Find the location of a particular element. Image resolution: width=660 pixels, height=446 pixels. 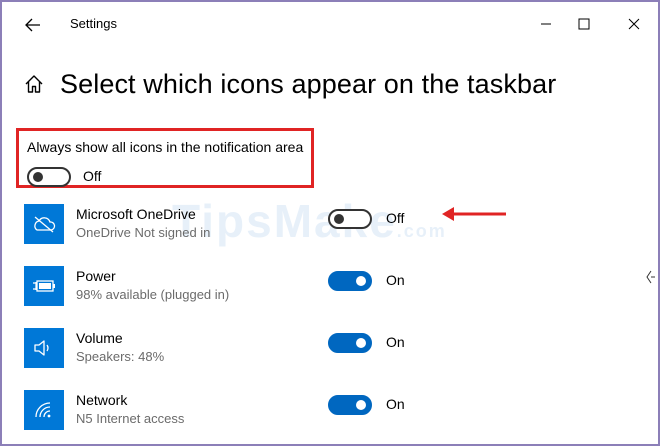

item-name: Network is located at coordinates (102, 400).